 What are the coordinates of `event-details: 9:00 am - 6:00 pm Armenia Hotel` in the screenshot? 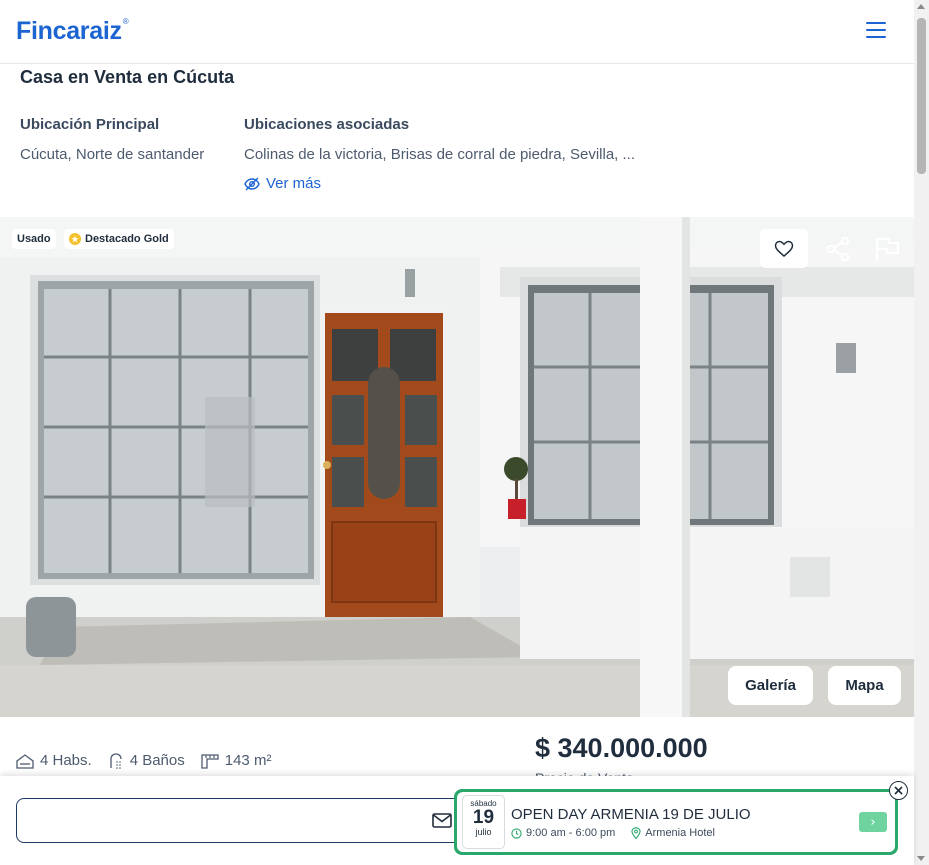 It's located at (613, 833).